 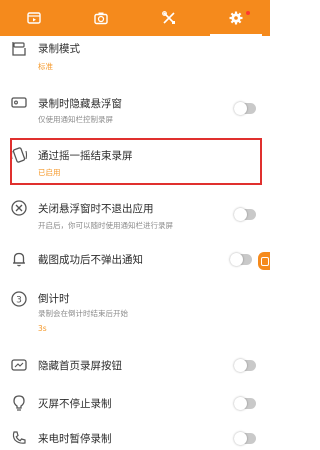 I want to click on no-notify-title: 截图成功后不弹出通知, so click(x=90, y=260).